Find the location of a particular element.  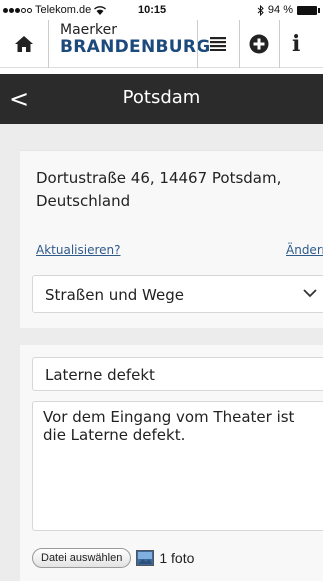

choose-file-button: Datei auswählen is located at coordinates (82, 558).